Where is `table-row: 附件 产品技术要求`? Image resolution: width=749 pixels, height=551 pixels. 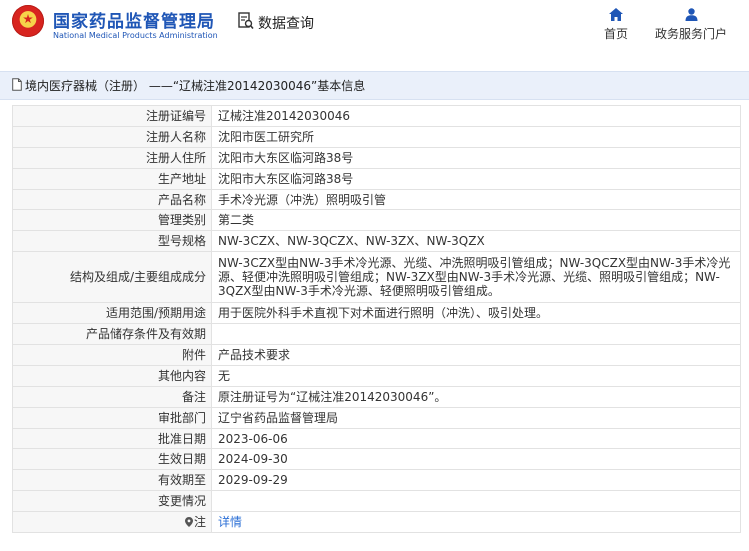 table-row: 附件 产品技术要求 is located at coordinates (376, 355).